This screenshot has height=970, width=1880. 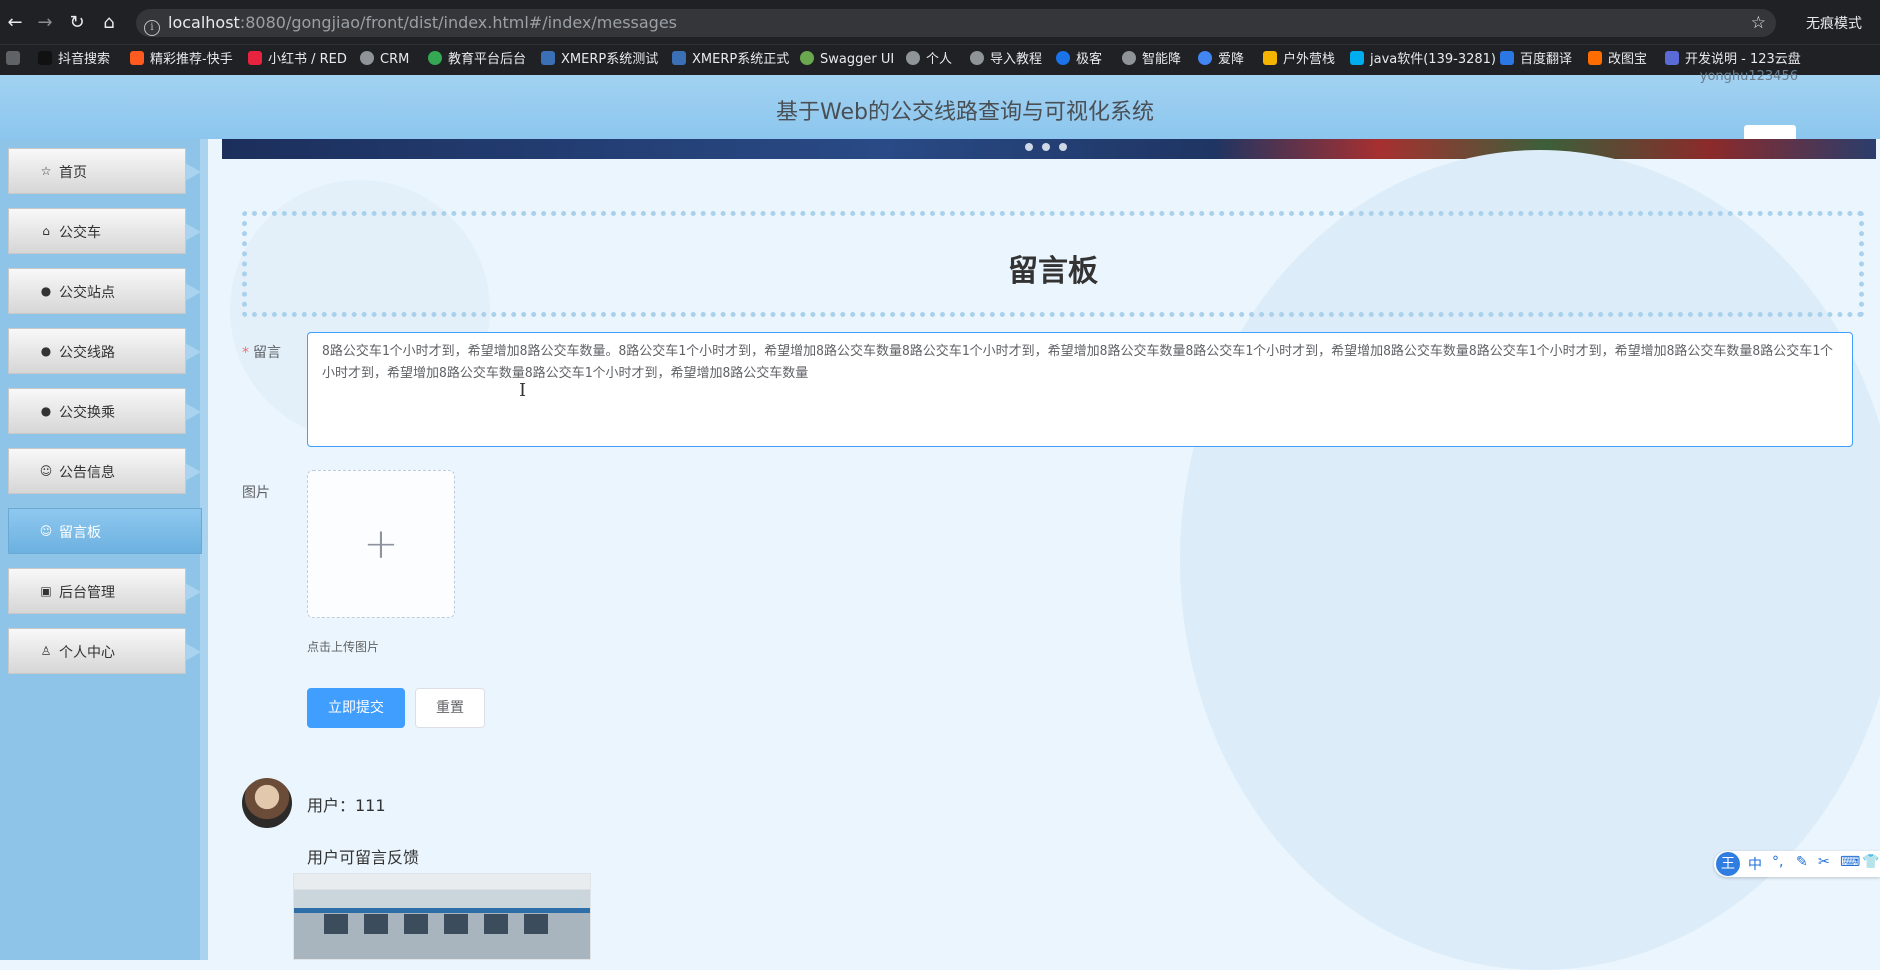 I want to click on bookmark-item: 户外营栈, so click(x=1299, y=60).